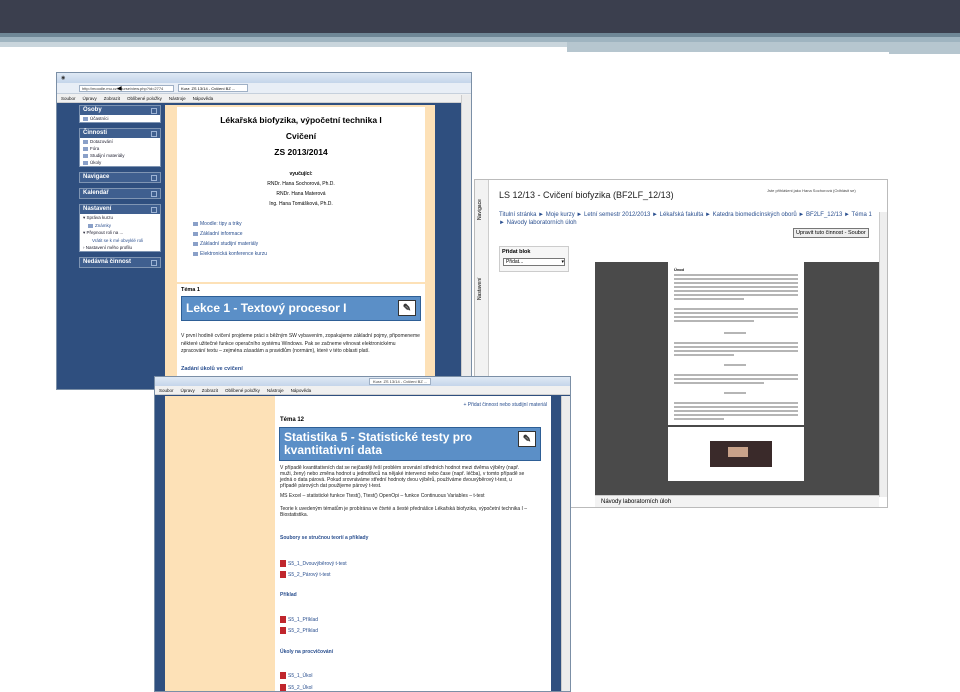 The width and height of the screenshot is (960, 692). Describe the element at coordinates (85, 162) in the screenshot. I see `assignment-icon` at that location.